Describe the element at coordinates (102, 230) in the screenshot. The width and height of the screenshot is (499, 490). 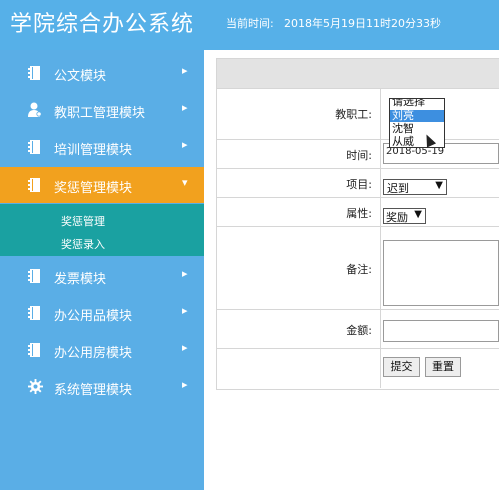
I see `submenu-rewards: 奖惩管理 奖惩录入` at that location.